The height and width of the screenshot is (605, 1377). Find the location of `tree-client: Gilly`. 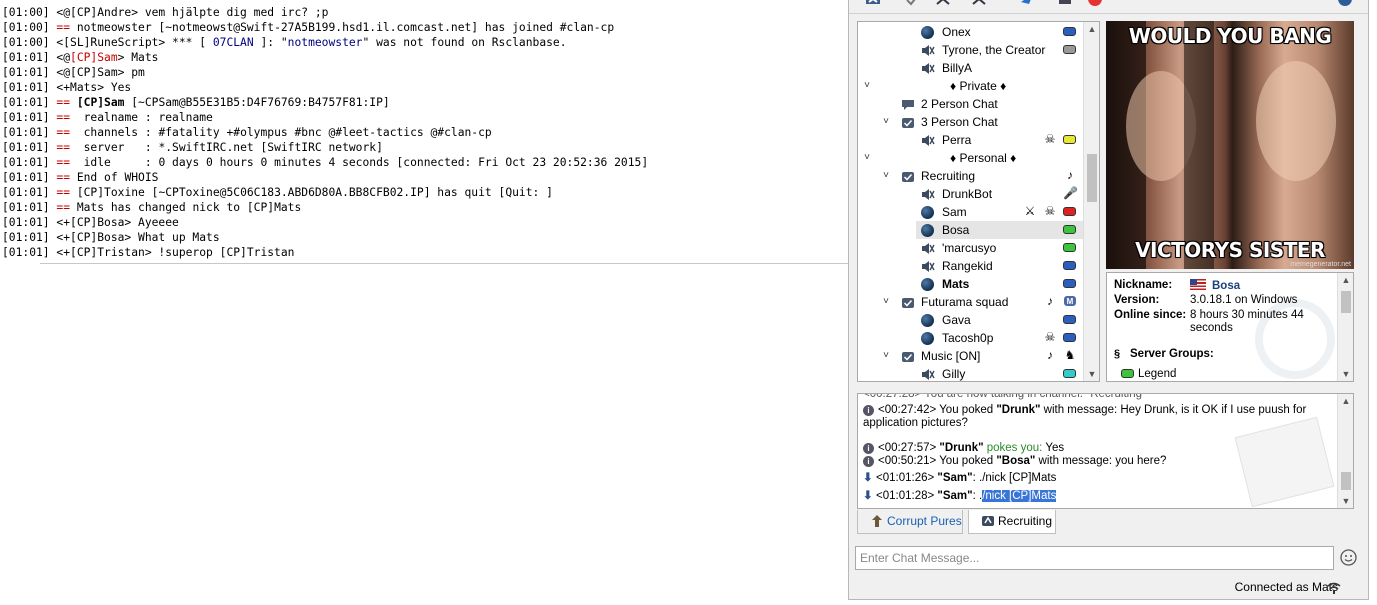

tree-client: Gilly is located at coordinates (970, 373).